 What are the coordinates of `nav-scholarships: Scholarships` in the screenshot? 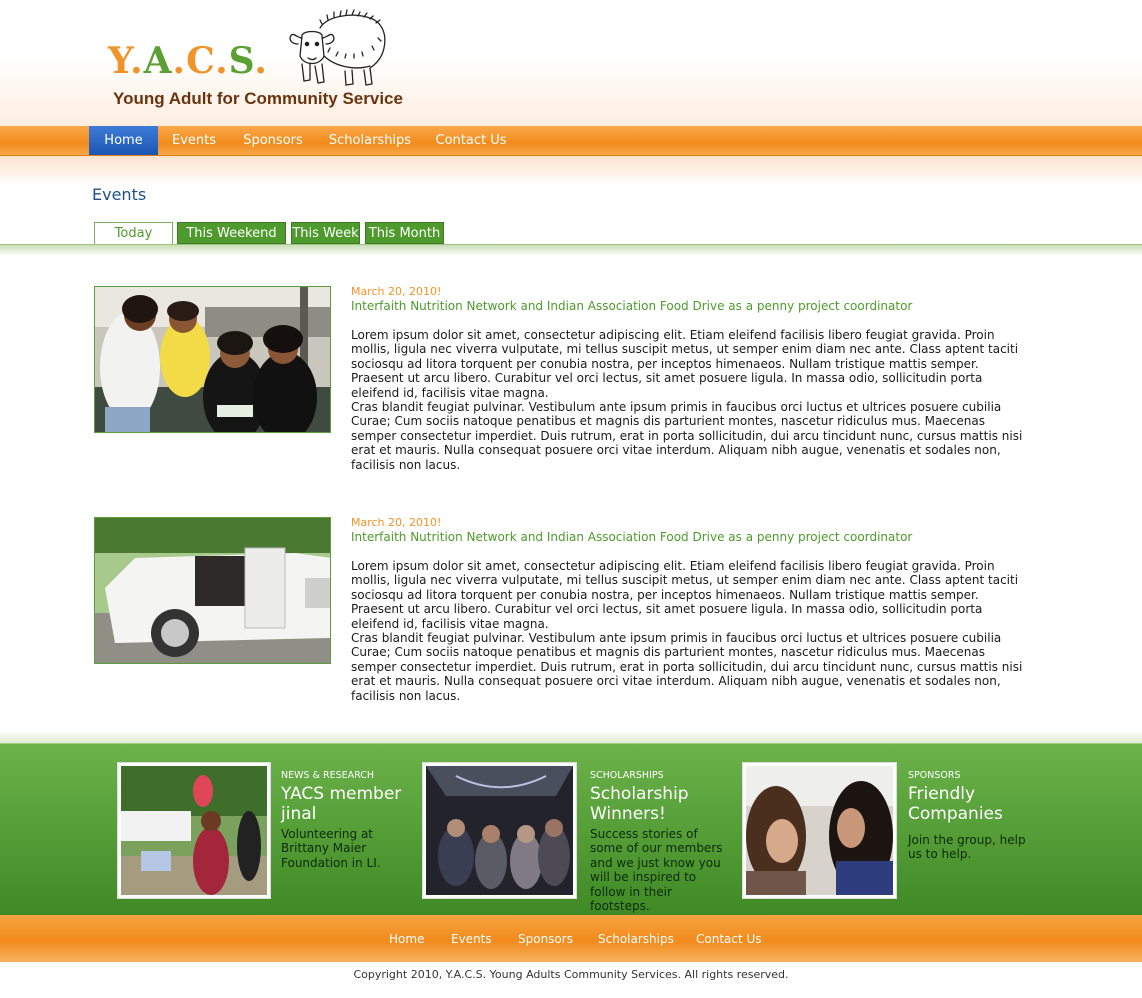 It's located at (370, 140).